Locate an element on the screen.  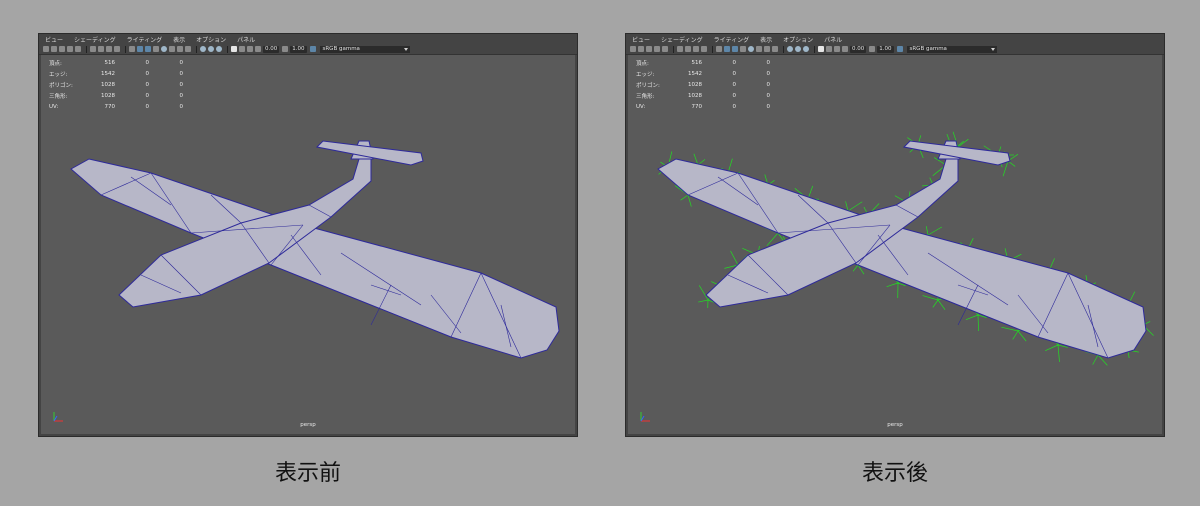
view-transform-value: sRGB gamma is located at coordinates (928, 48).